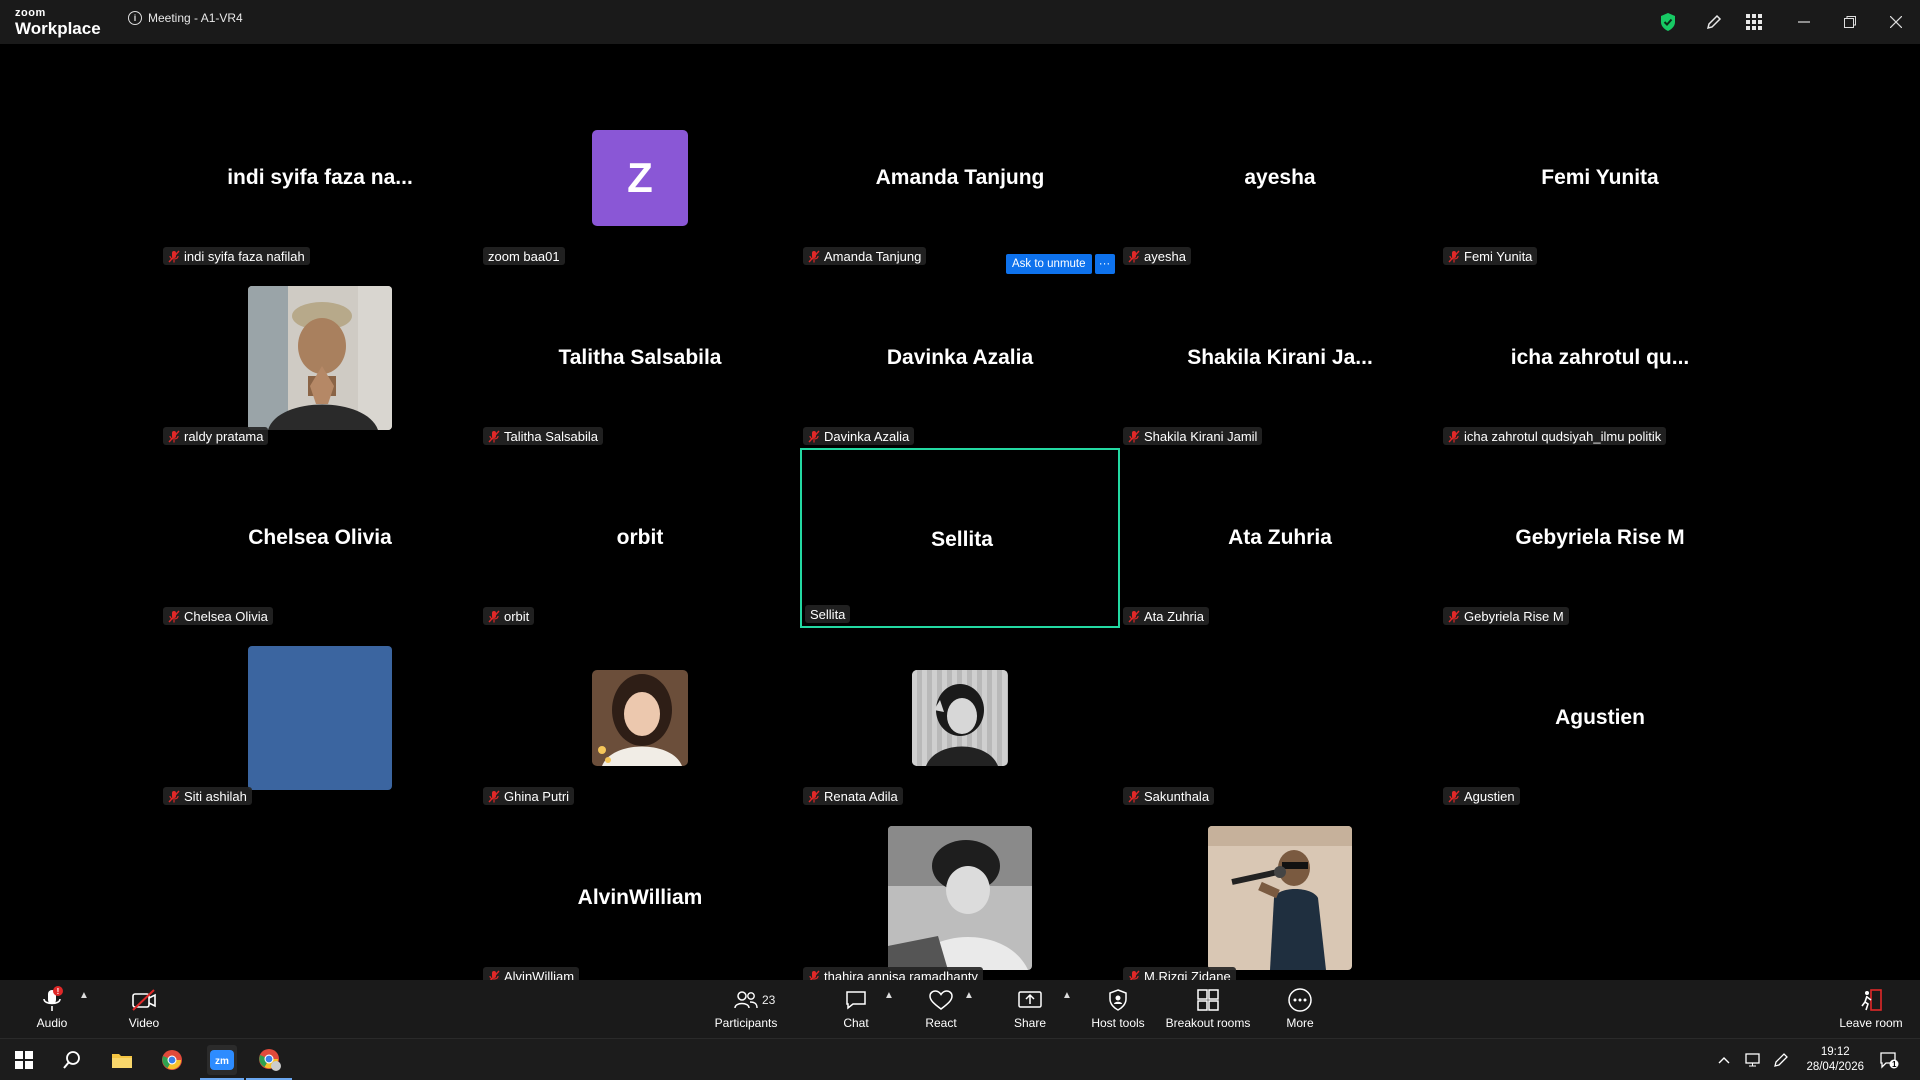 This screenshot has height=1080, width=1920. Describe the element at coordinates (222, 1060) in the screenshot. I see `zoom-taskbar-icon: zm` at that location.